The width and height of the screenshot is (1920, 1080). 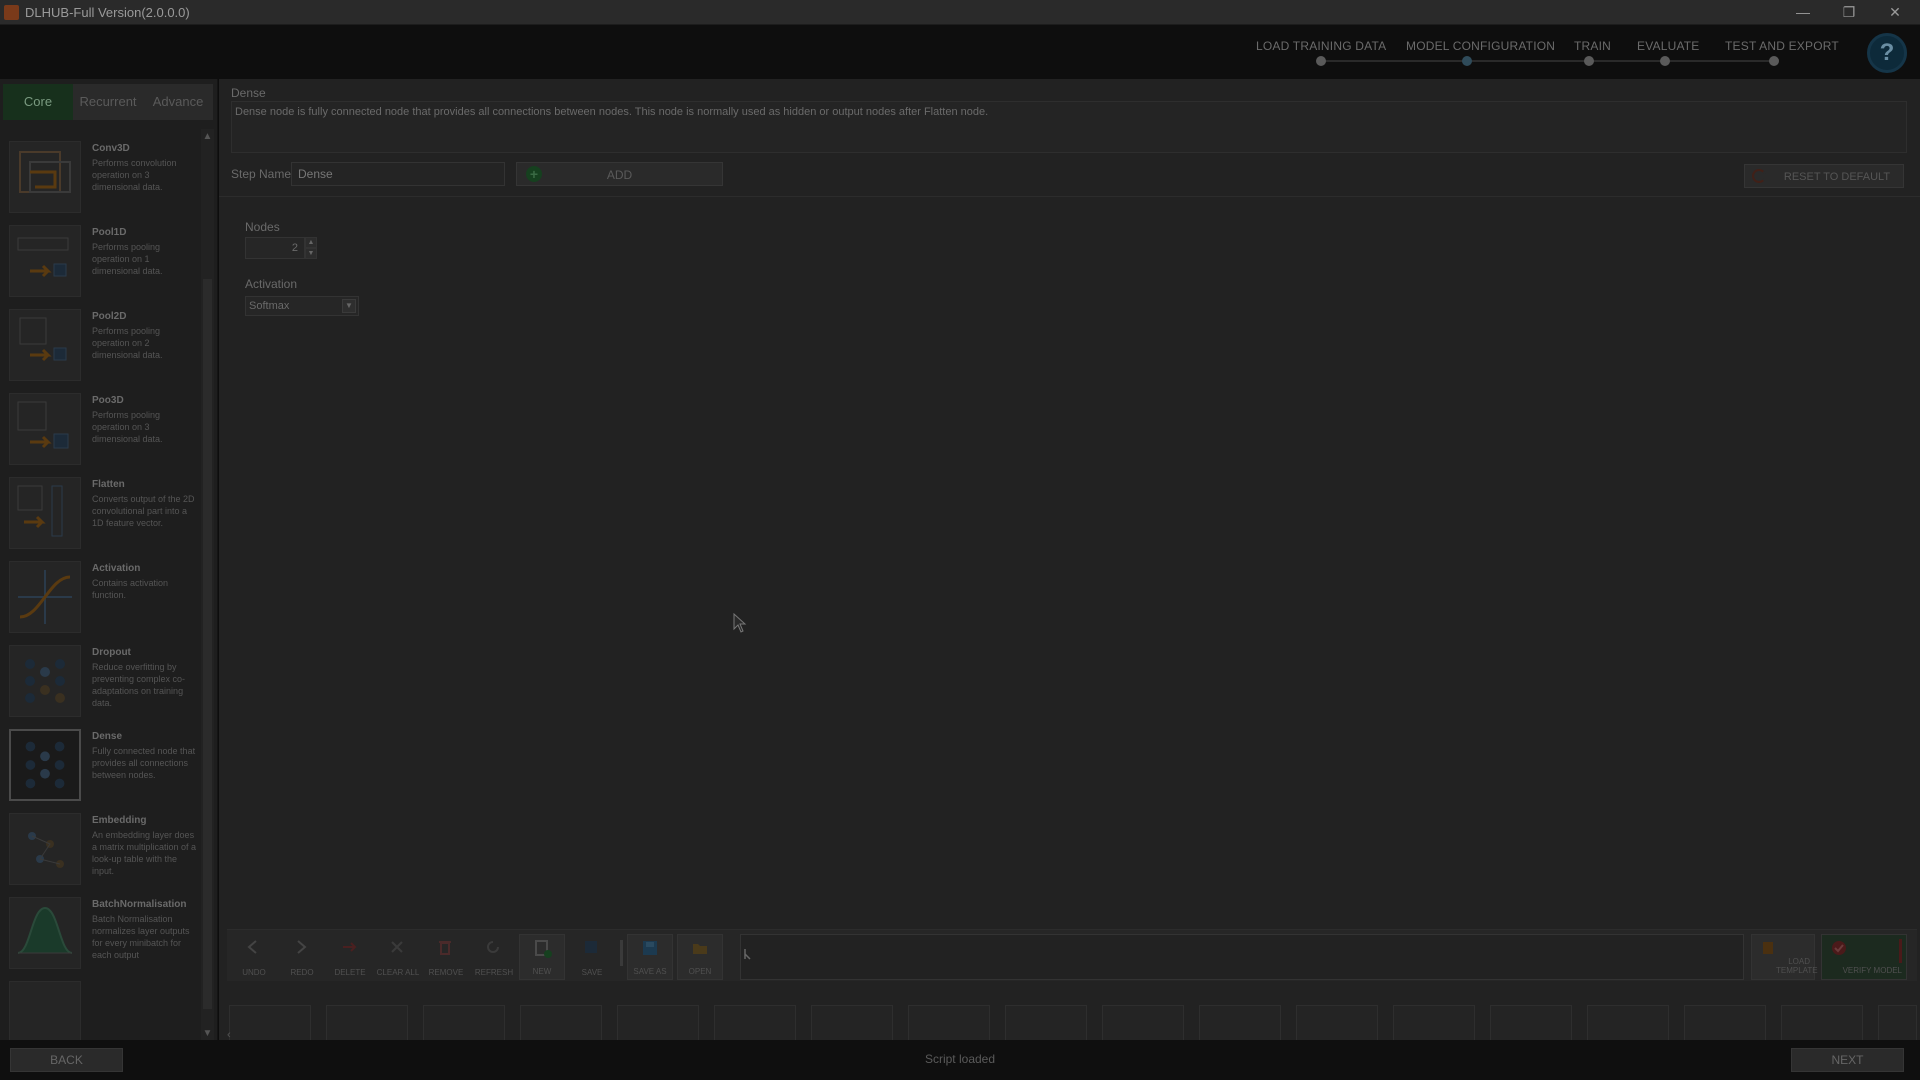 What do you see at coordinates (45, 1011) in the screenshot?
I see `layer-thumb-placeholder` at bounding box center [45, 1011].